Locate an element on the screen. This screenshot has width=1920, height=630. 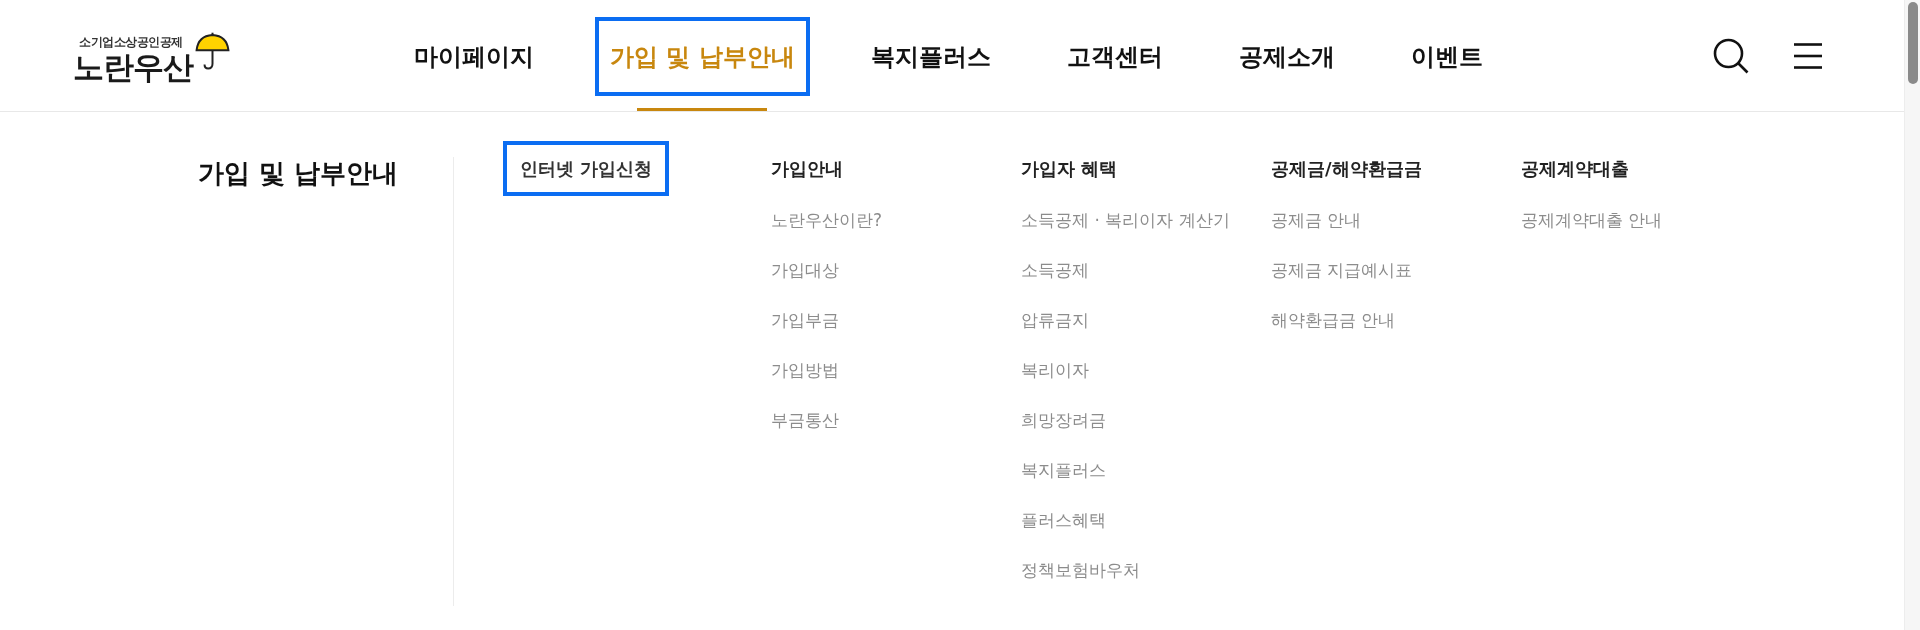
menu-link: 소득공제 · 복리이자 계산기 is located at coordinates (1125, 220).